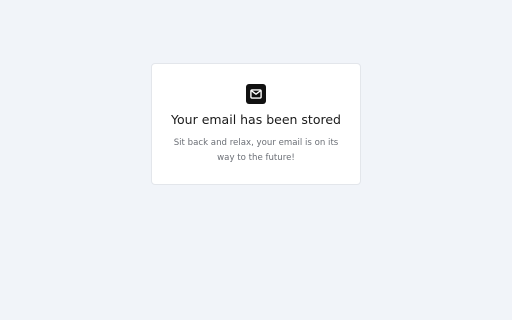  Describe the element at coordinates (256, 94) in the screenshot. I see `mail-icon` at that location.